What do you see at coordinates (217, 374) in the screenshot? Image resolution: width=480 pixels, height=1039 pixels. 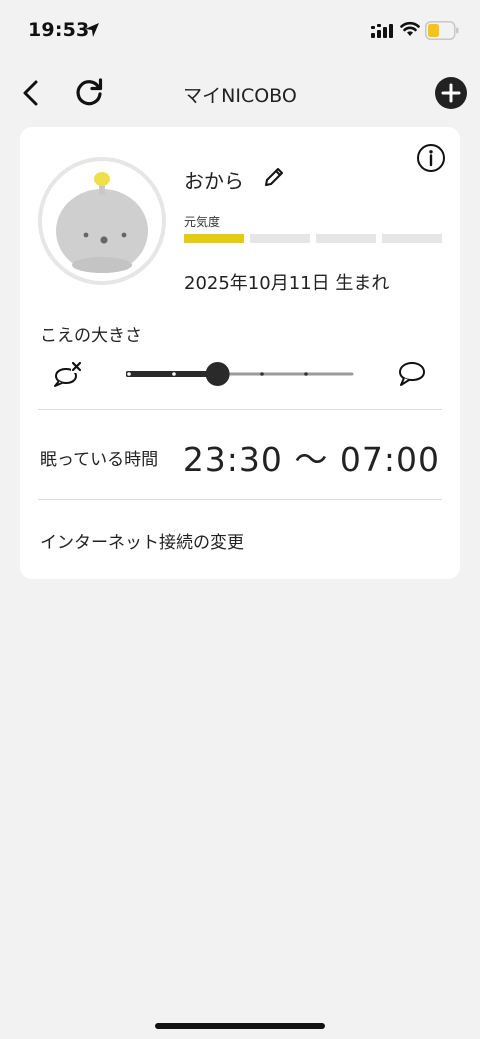 I see `slider-thumb` at bounding box center [217, 374].